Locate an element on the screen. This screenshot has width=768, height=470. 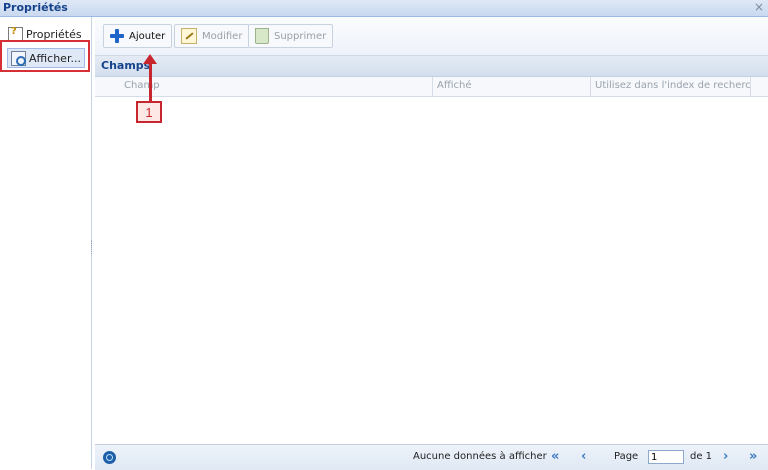
first-page-icon: « is located at coordinates (555, 456).